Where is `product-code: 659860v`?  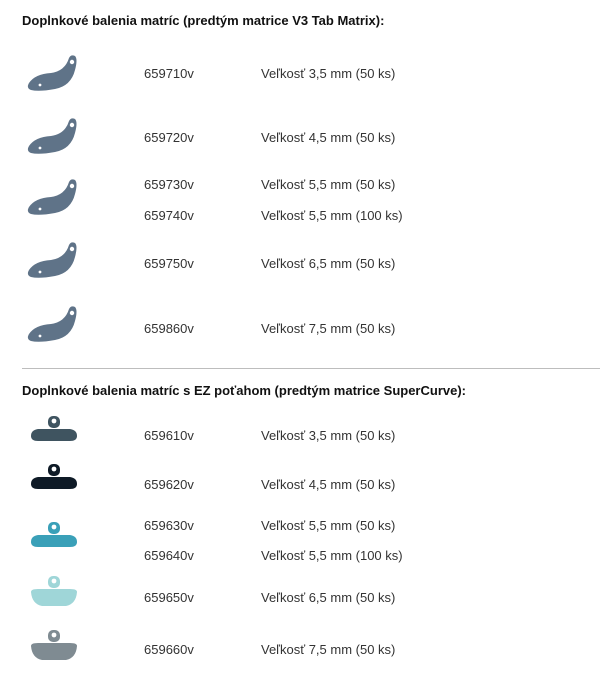
product-code: 659860v is located at coordinates (169, 328).